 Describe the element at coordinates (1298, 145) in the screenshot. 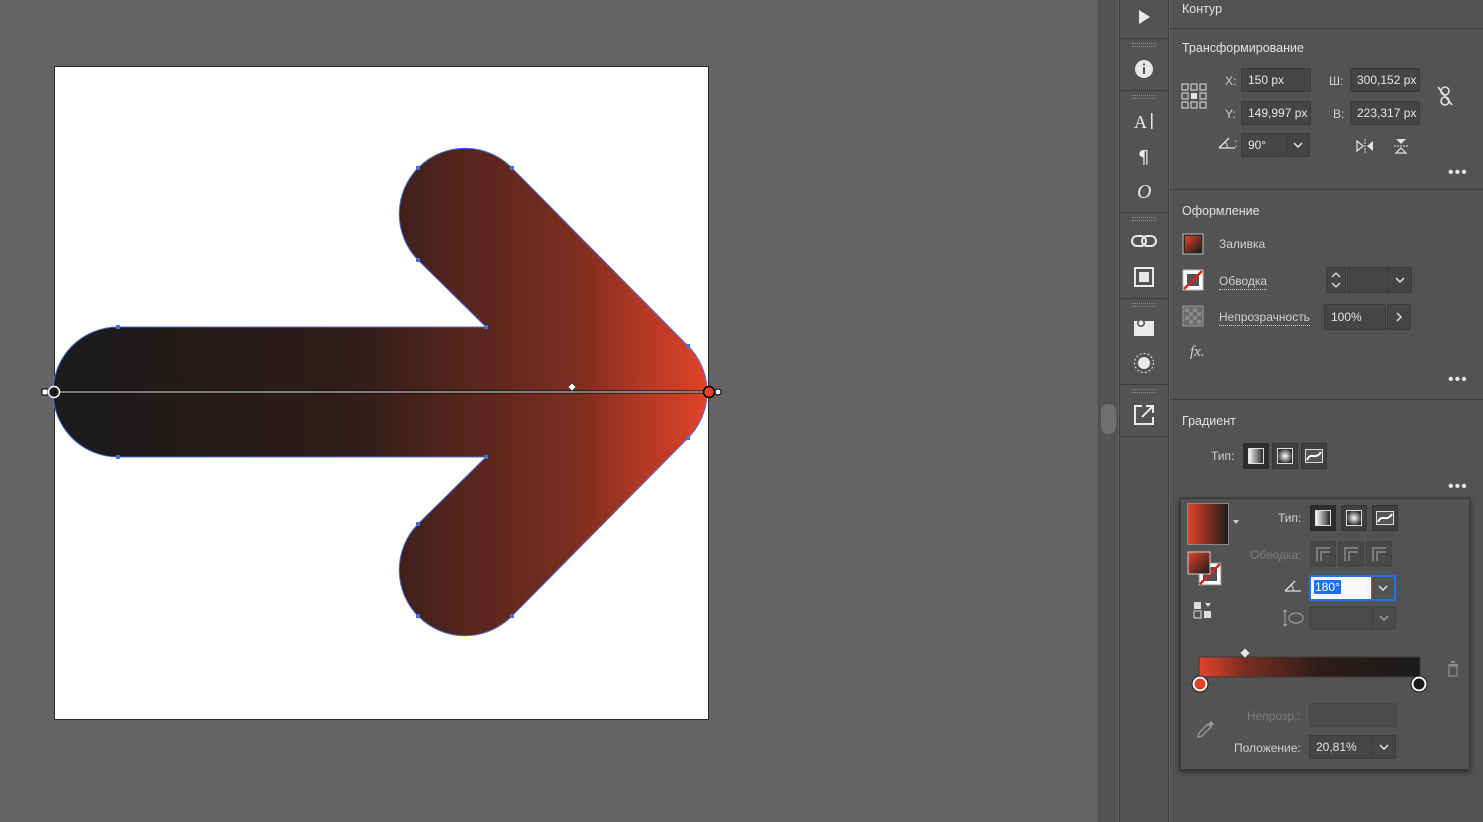

I see `rotate-dropdown` at that location.